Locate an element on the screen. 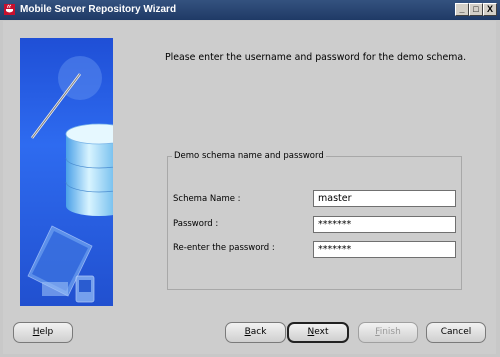  finish-label-post: inish is located at coordinates (390, 332).